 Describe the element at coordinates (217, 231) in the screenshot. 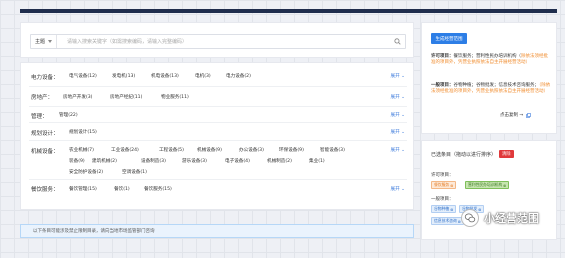

I see `notice-bar: 以下条目可能涉及禁止限制目录，请向当地市场监管部门咨询` at that location.